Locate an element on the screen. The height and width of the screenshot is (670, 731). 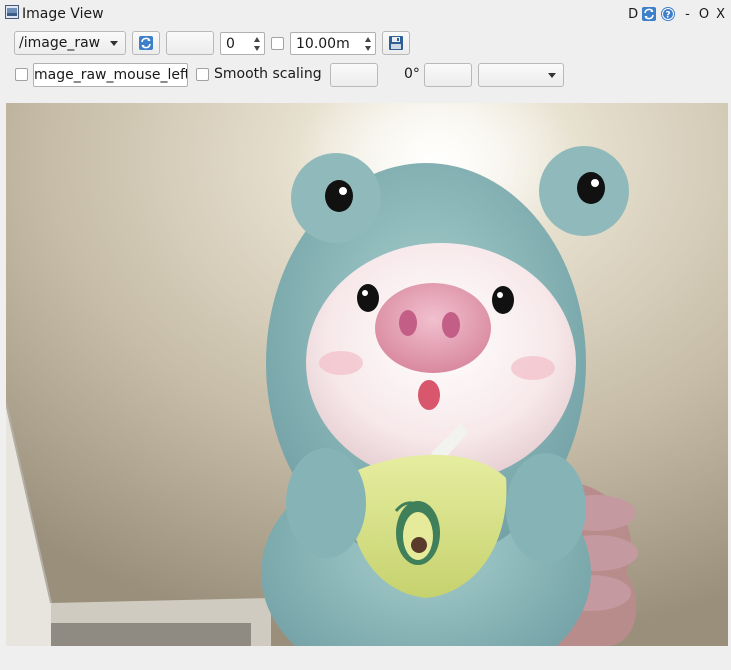
color-scheme-combobox is located at coordinates (521, 75).